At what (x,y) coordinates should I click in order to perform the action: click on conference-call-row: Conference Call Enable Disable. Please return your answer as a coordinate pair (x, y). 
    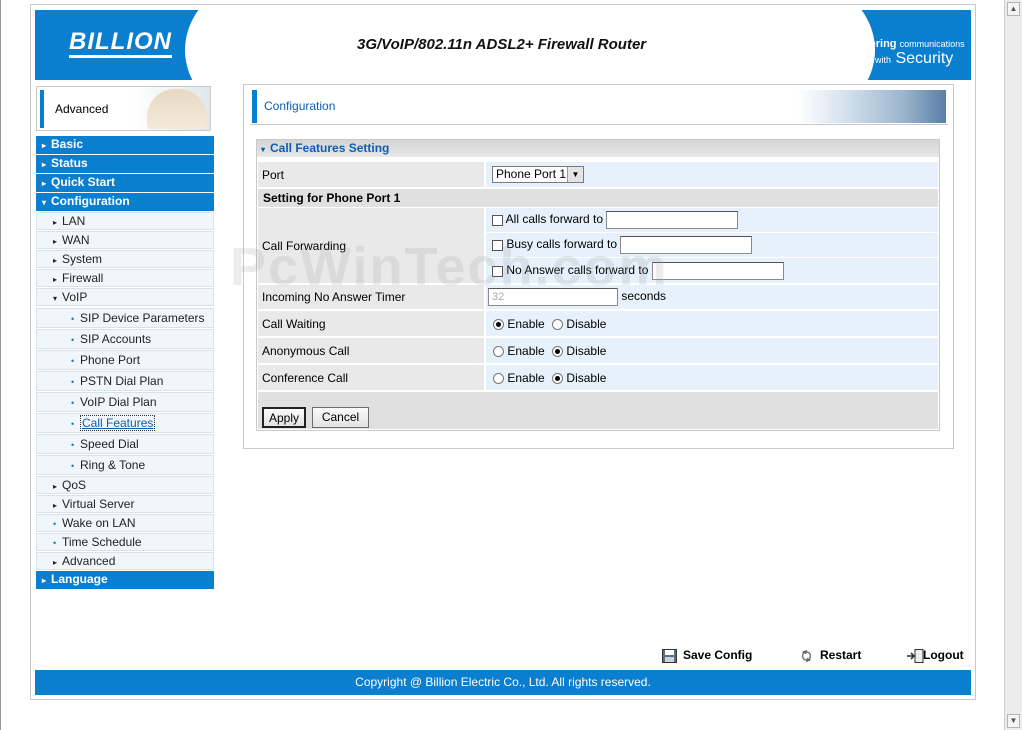
    Looking at the image, I should click on (598, 377).